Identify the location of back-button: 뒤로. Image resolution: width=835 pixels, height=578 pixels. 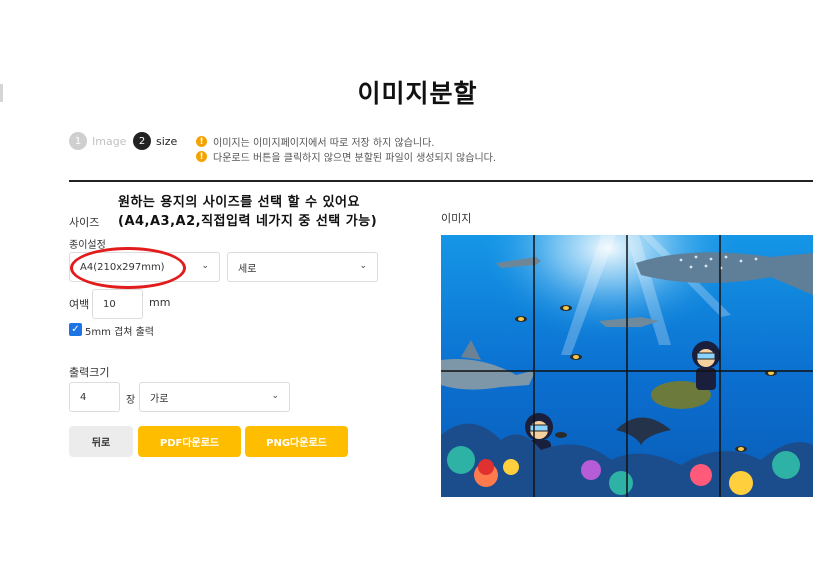
(101, 441).